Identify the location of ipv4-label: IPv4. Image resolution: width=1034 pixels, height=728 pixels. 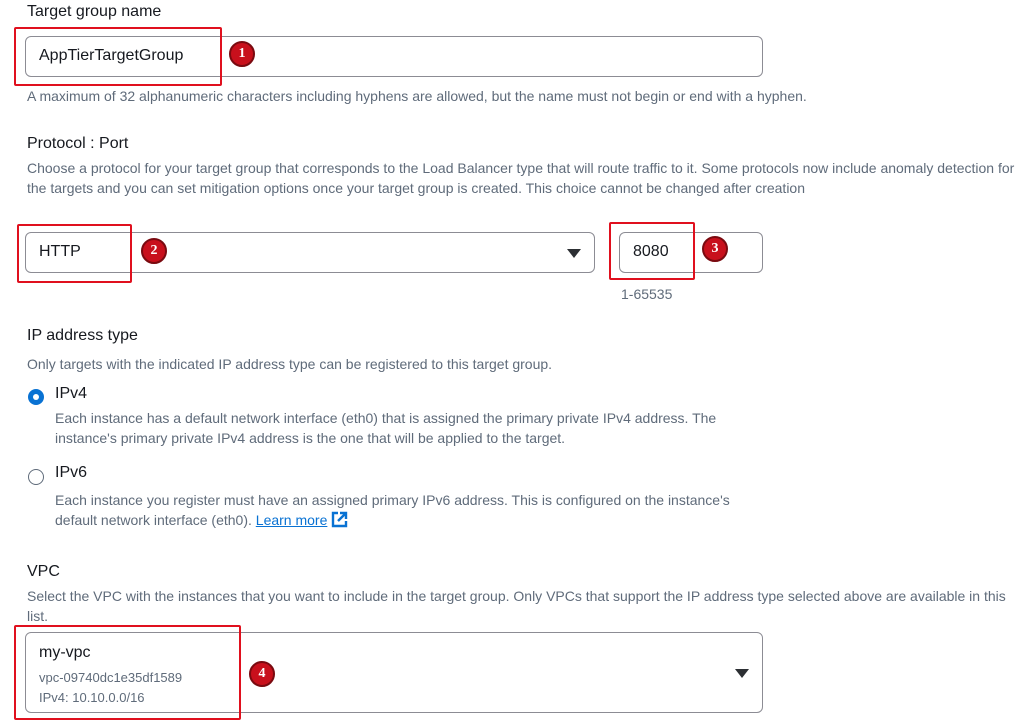
(71, 394).